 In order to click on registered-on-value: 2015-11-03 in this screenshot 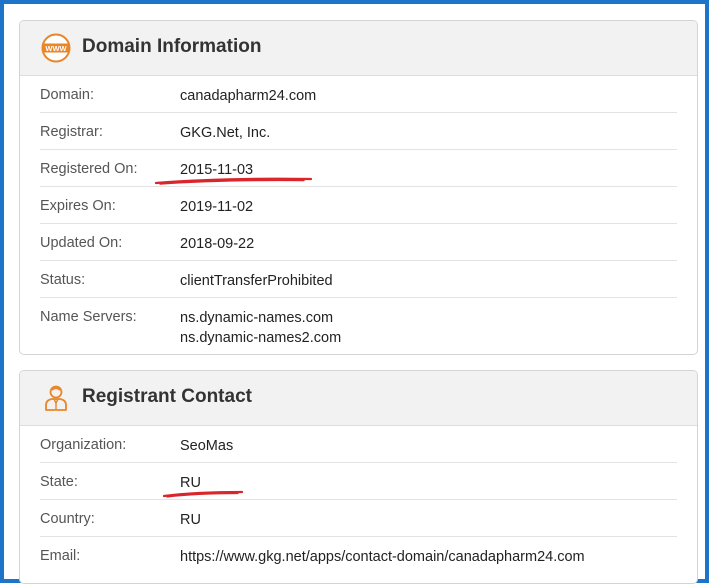, I will do `click(217, 170)`.